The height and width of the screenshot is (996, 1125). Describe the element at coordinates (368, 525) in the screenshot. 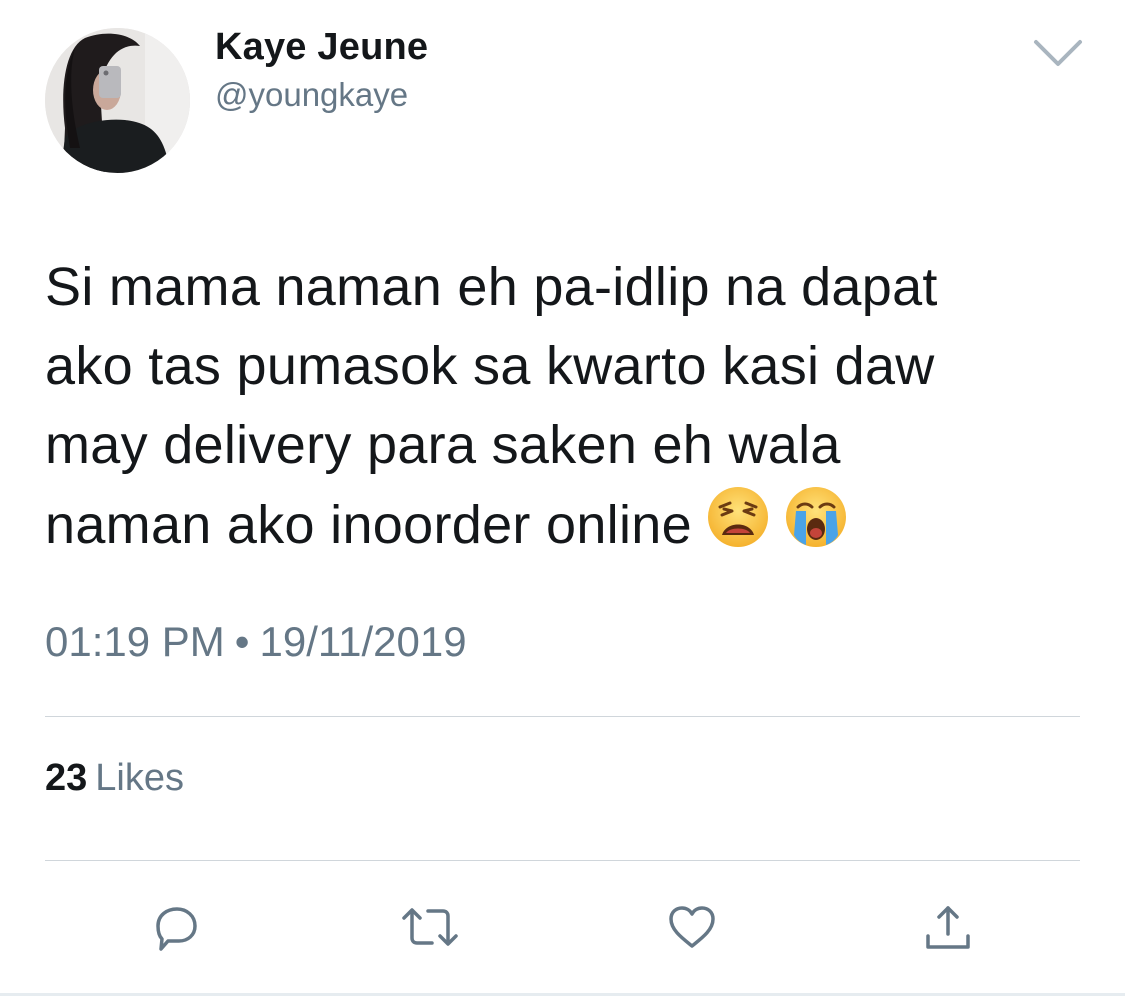

I see `tweet-line: naman ako inoorder online` at that location.